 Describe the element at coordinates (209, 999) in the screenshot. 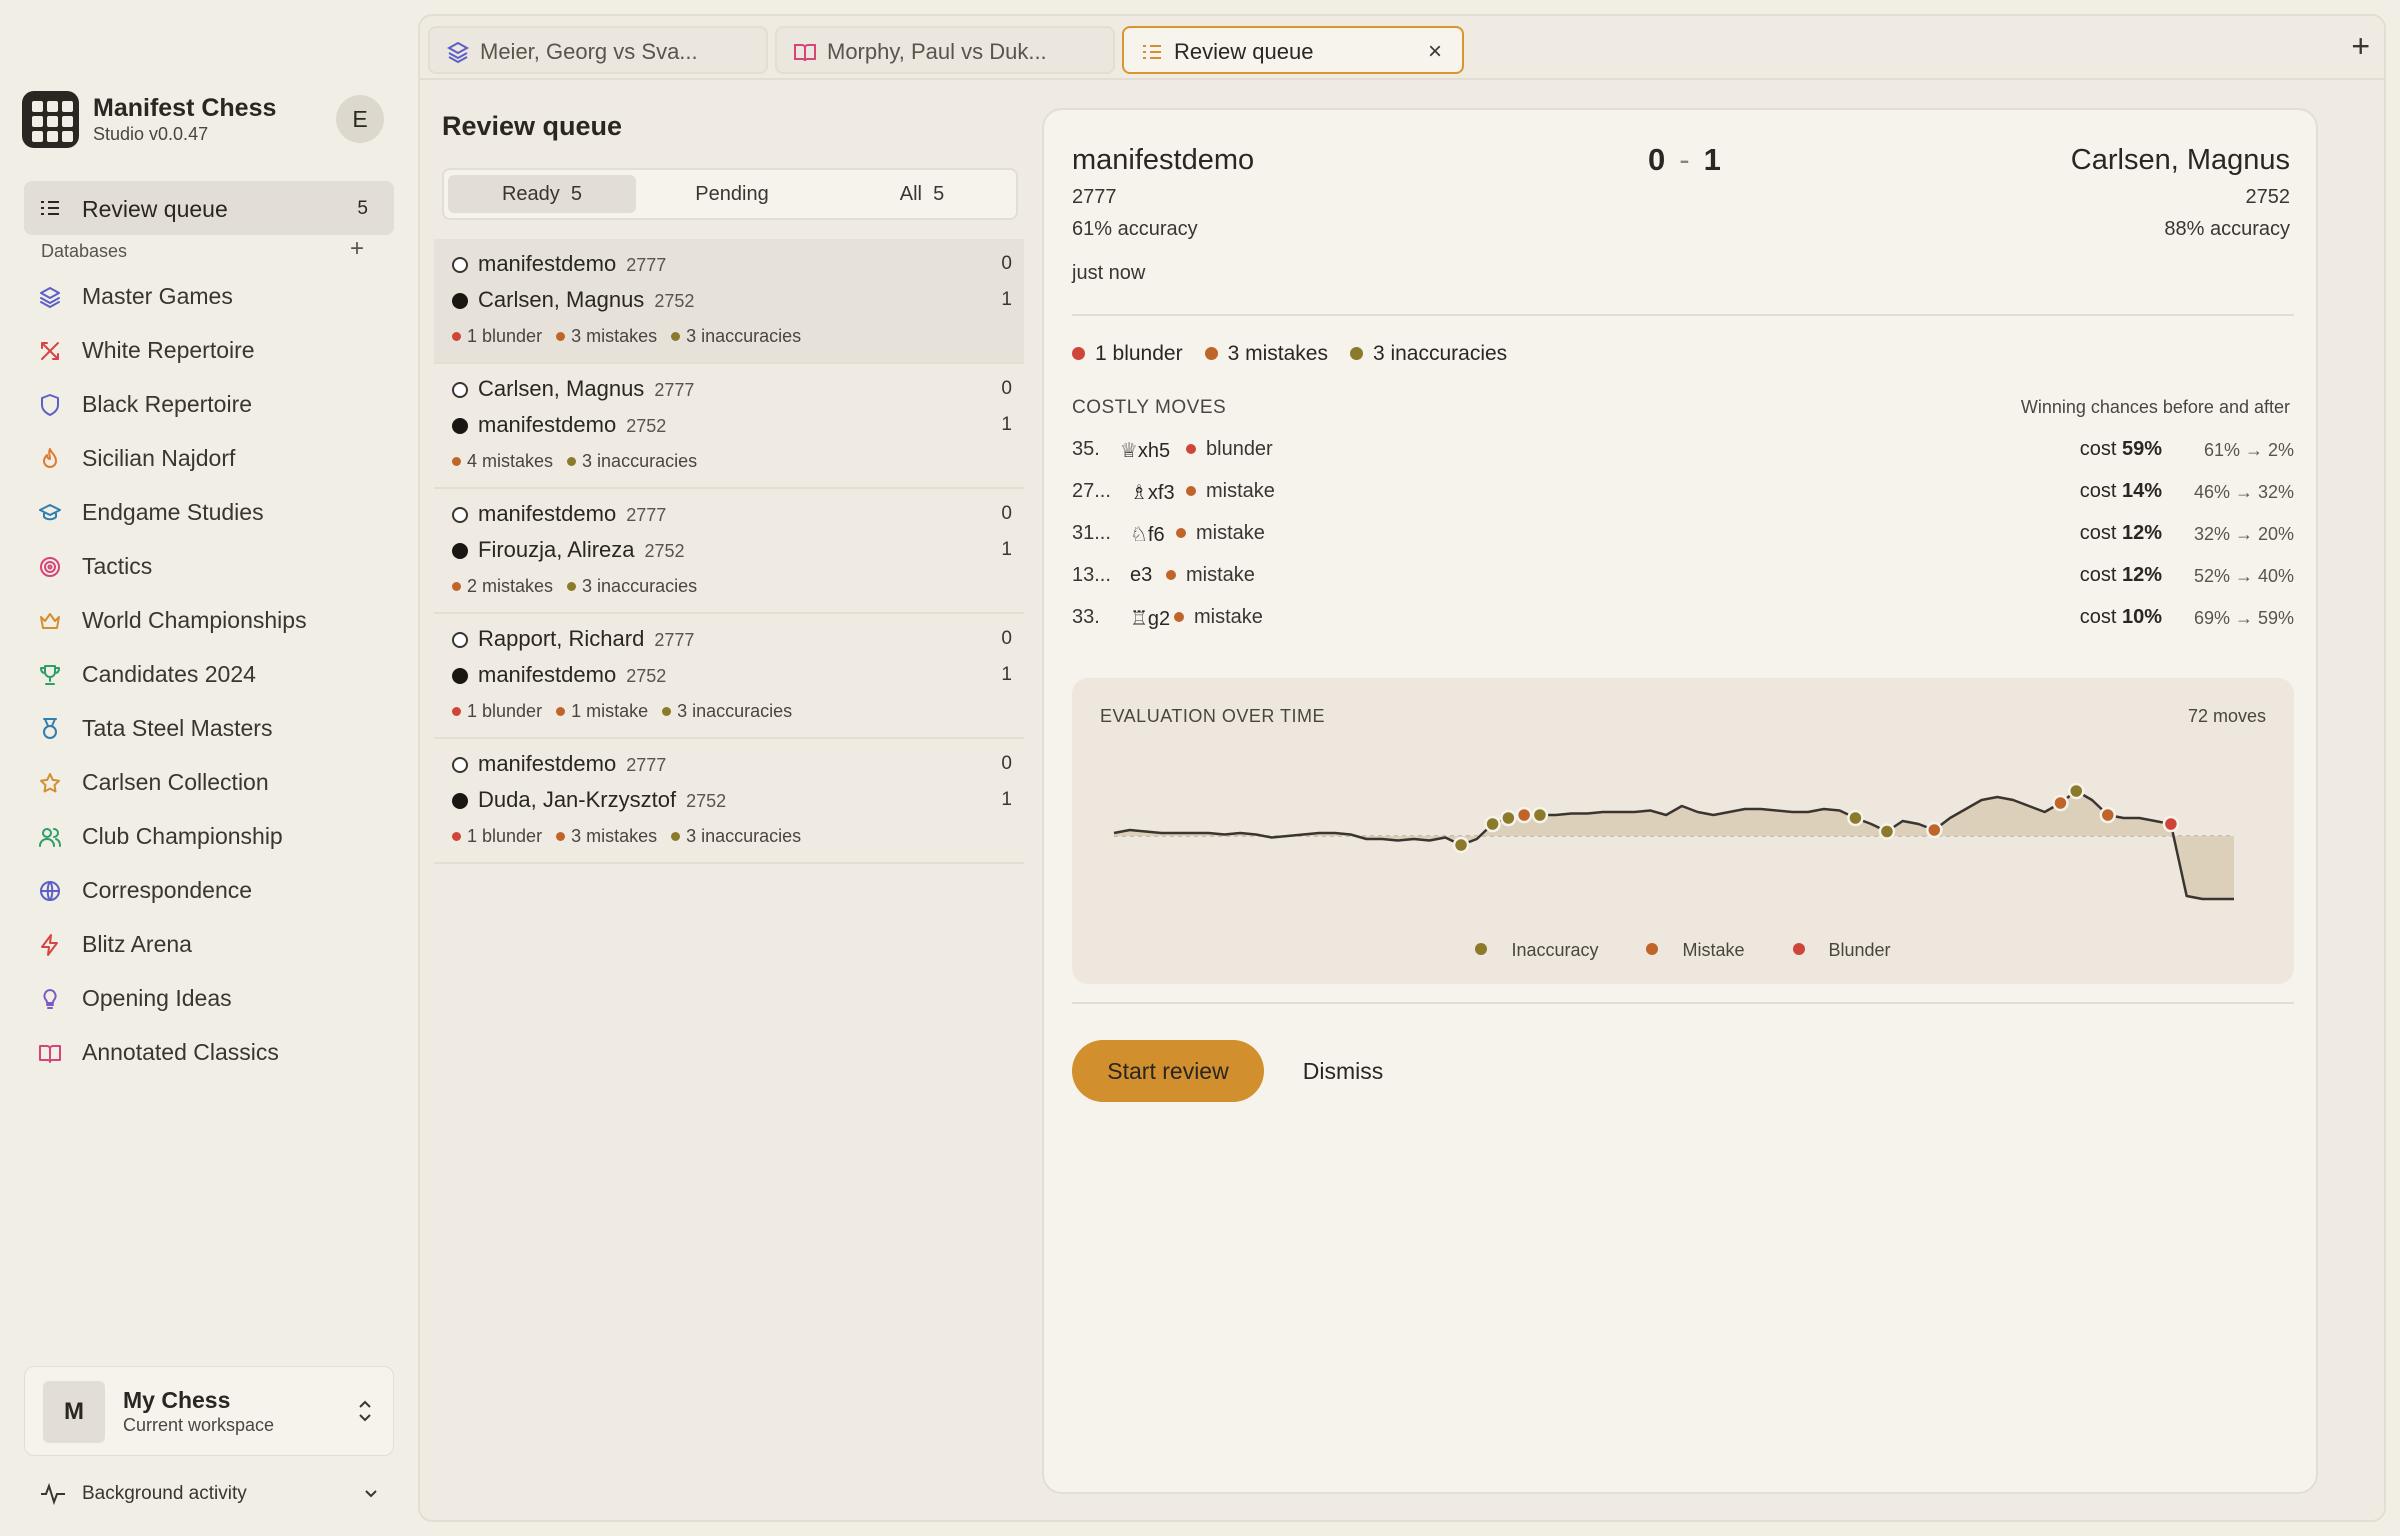

I see `sidebar-item-opening-ideas: Opening Ideas` at that location.